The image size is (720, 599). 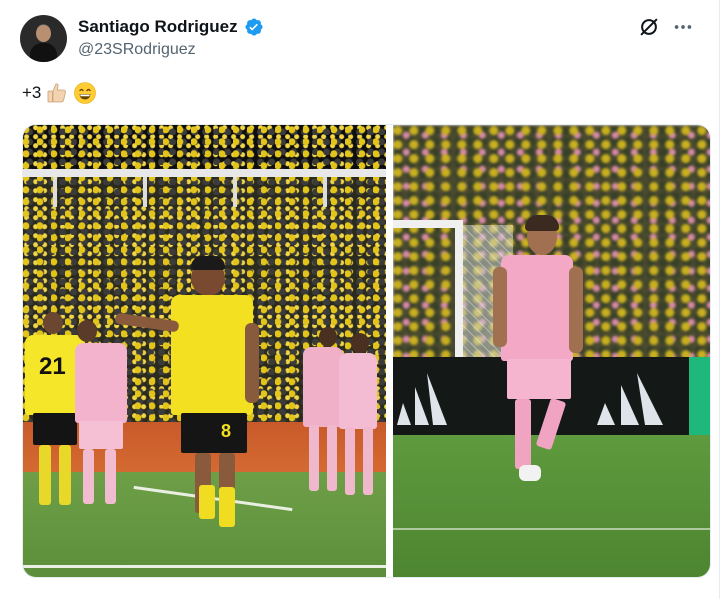 I want to click on pitch, so click(x=551, y=506).